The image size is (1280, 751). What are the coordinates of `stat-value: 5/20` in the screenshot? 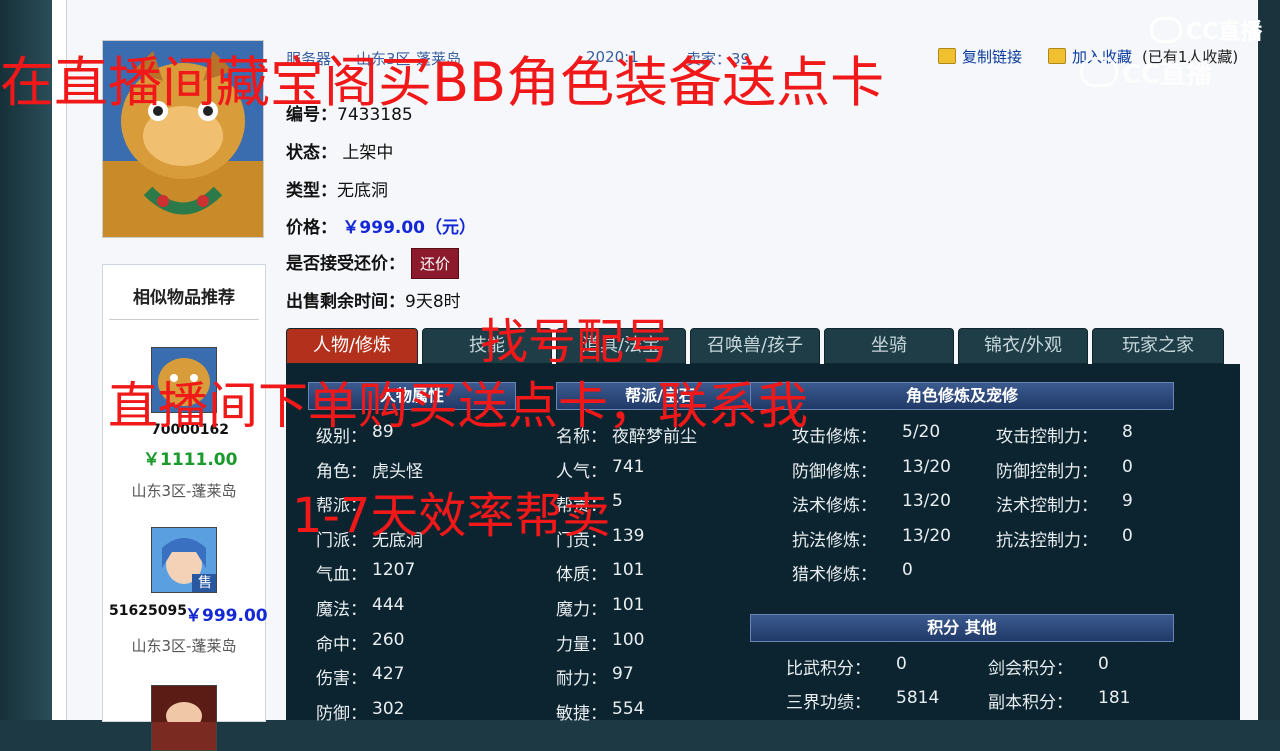 It's located at (921, 432).